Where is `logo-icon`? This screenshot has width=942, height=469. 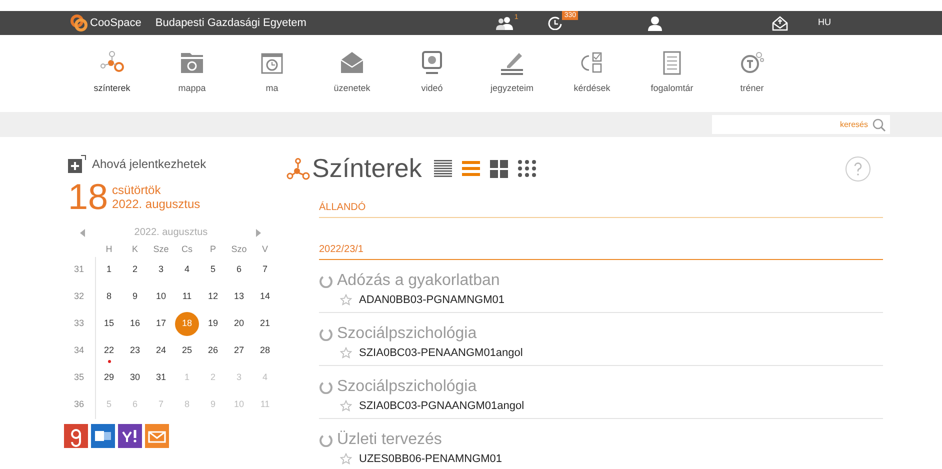
logo-icon is located at coordinates (79, 23).